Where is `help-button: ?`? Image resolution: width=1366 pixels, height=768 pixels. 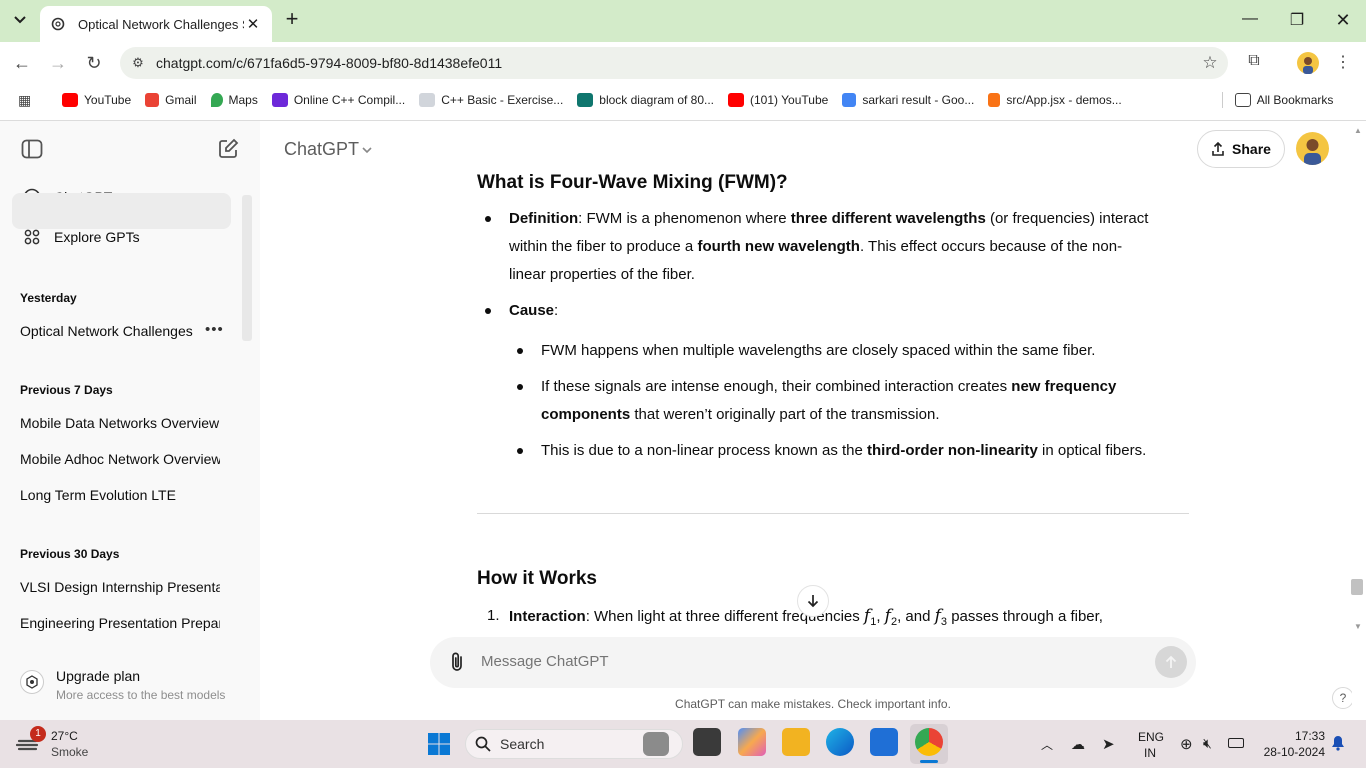 help-button: ? is located at coordinates (1343, 698).